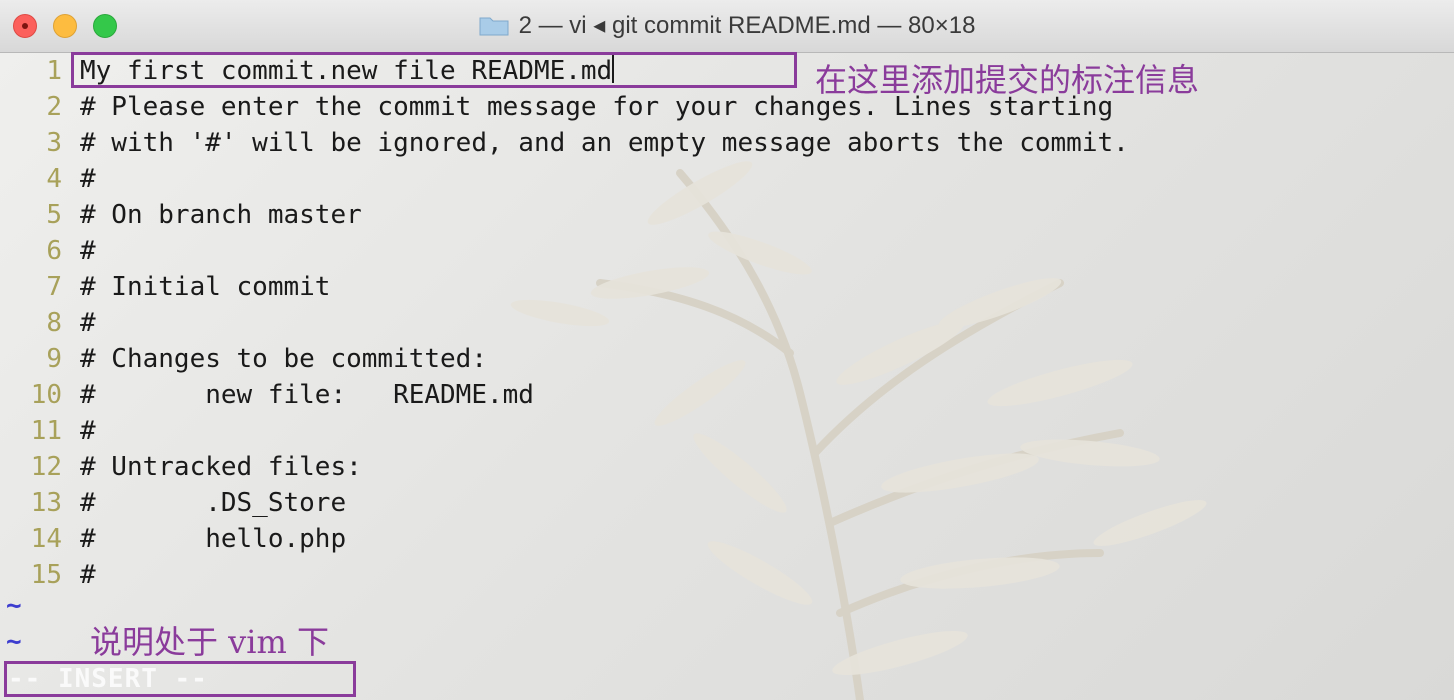 The image size is (1454, 700). What do you see at coordinates (205, 287) in the screenshot?
I see `line-text: # Initial commit` at bounding box center [205, 287].